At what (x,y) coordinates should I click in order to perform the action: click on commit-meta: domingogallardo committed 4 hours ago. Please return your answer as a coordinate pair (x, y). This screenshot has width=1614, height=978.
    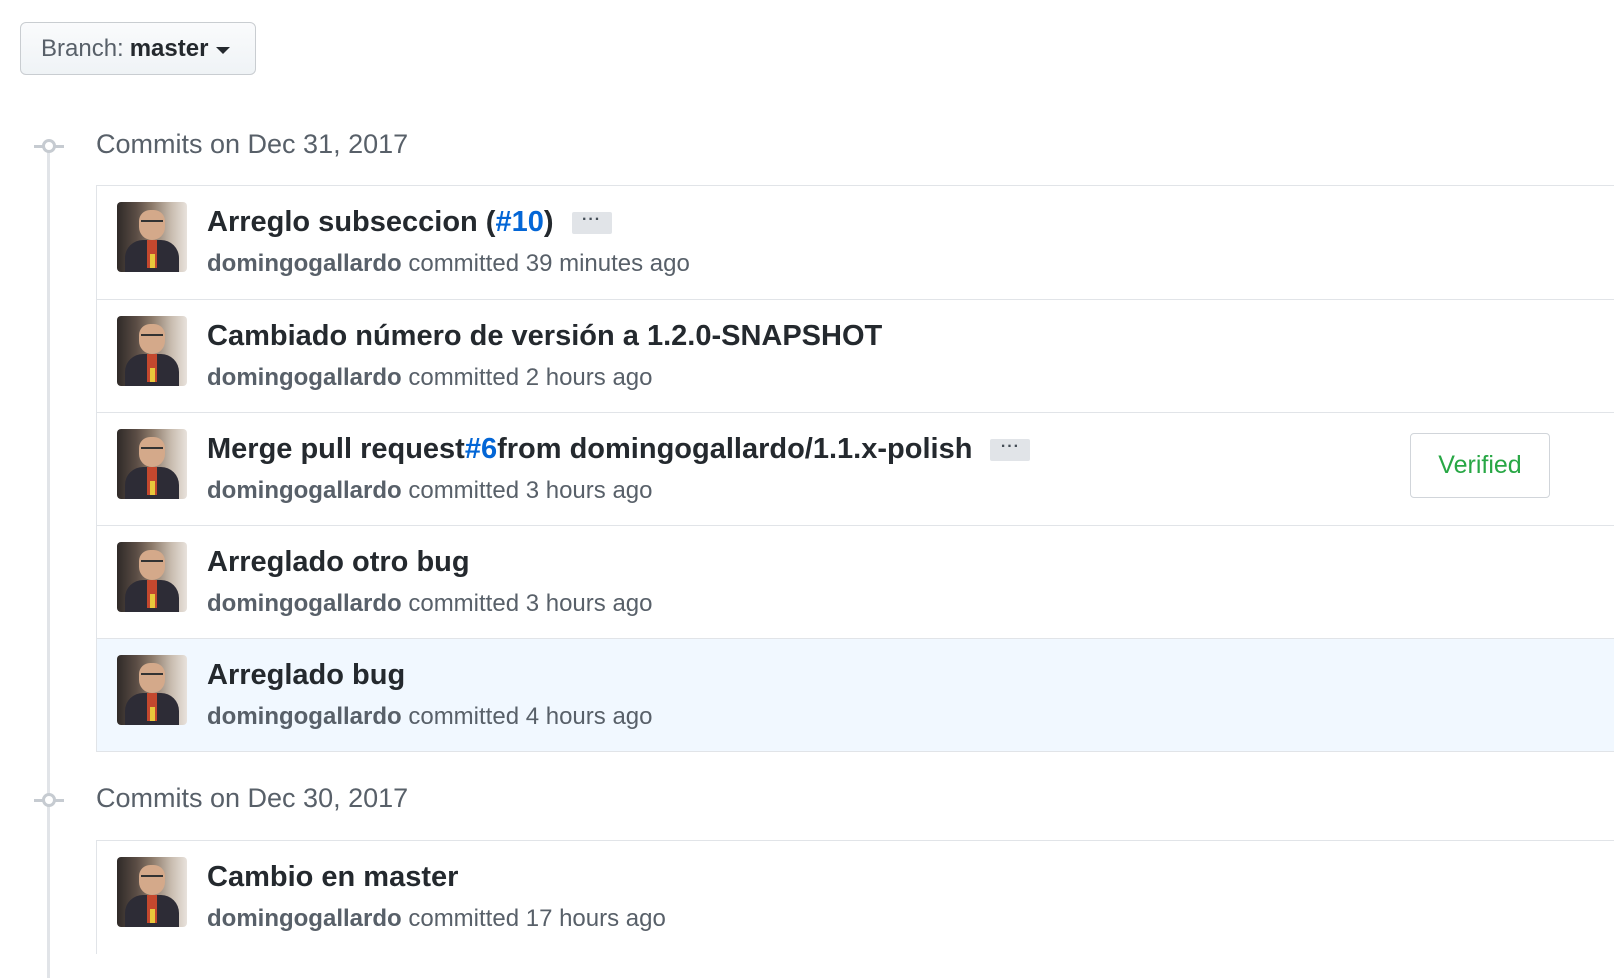
    Looking at the image, I should click on (429, 717).